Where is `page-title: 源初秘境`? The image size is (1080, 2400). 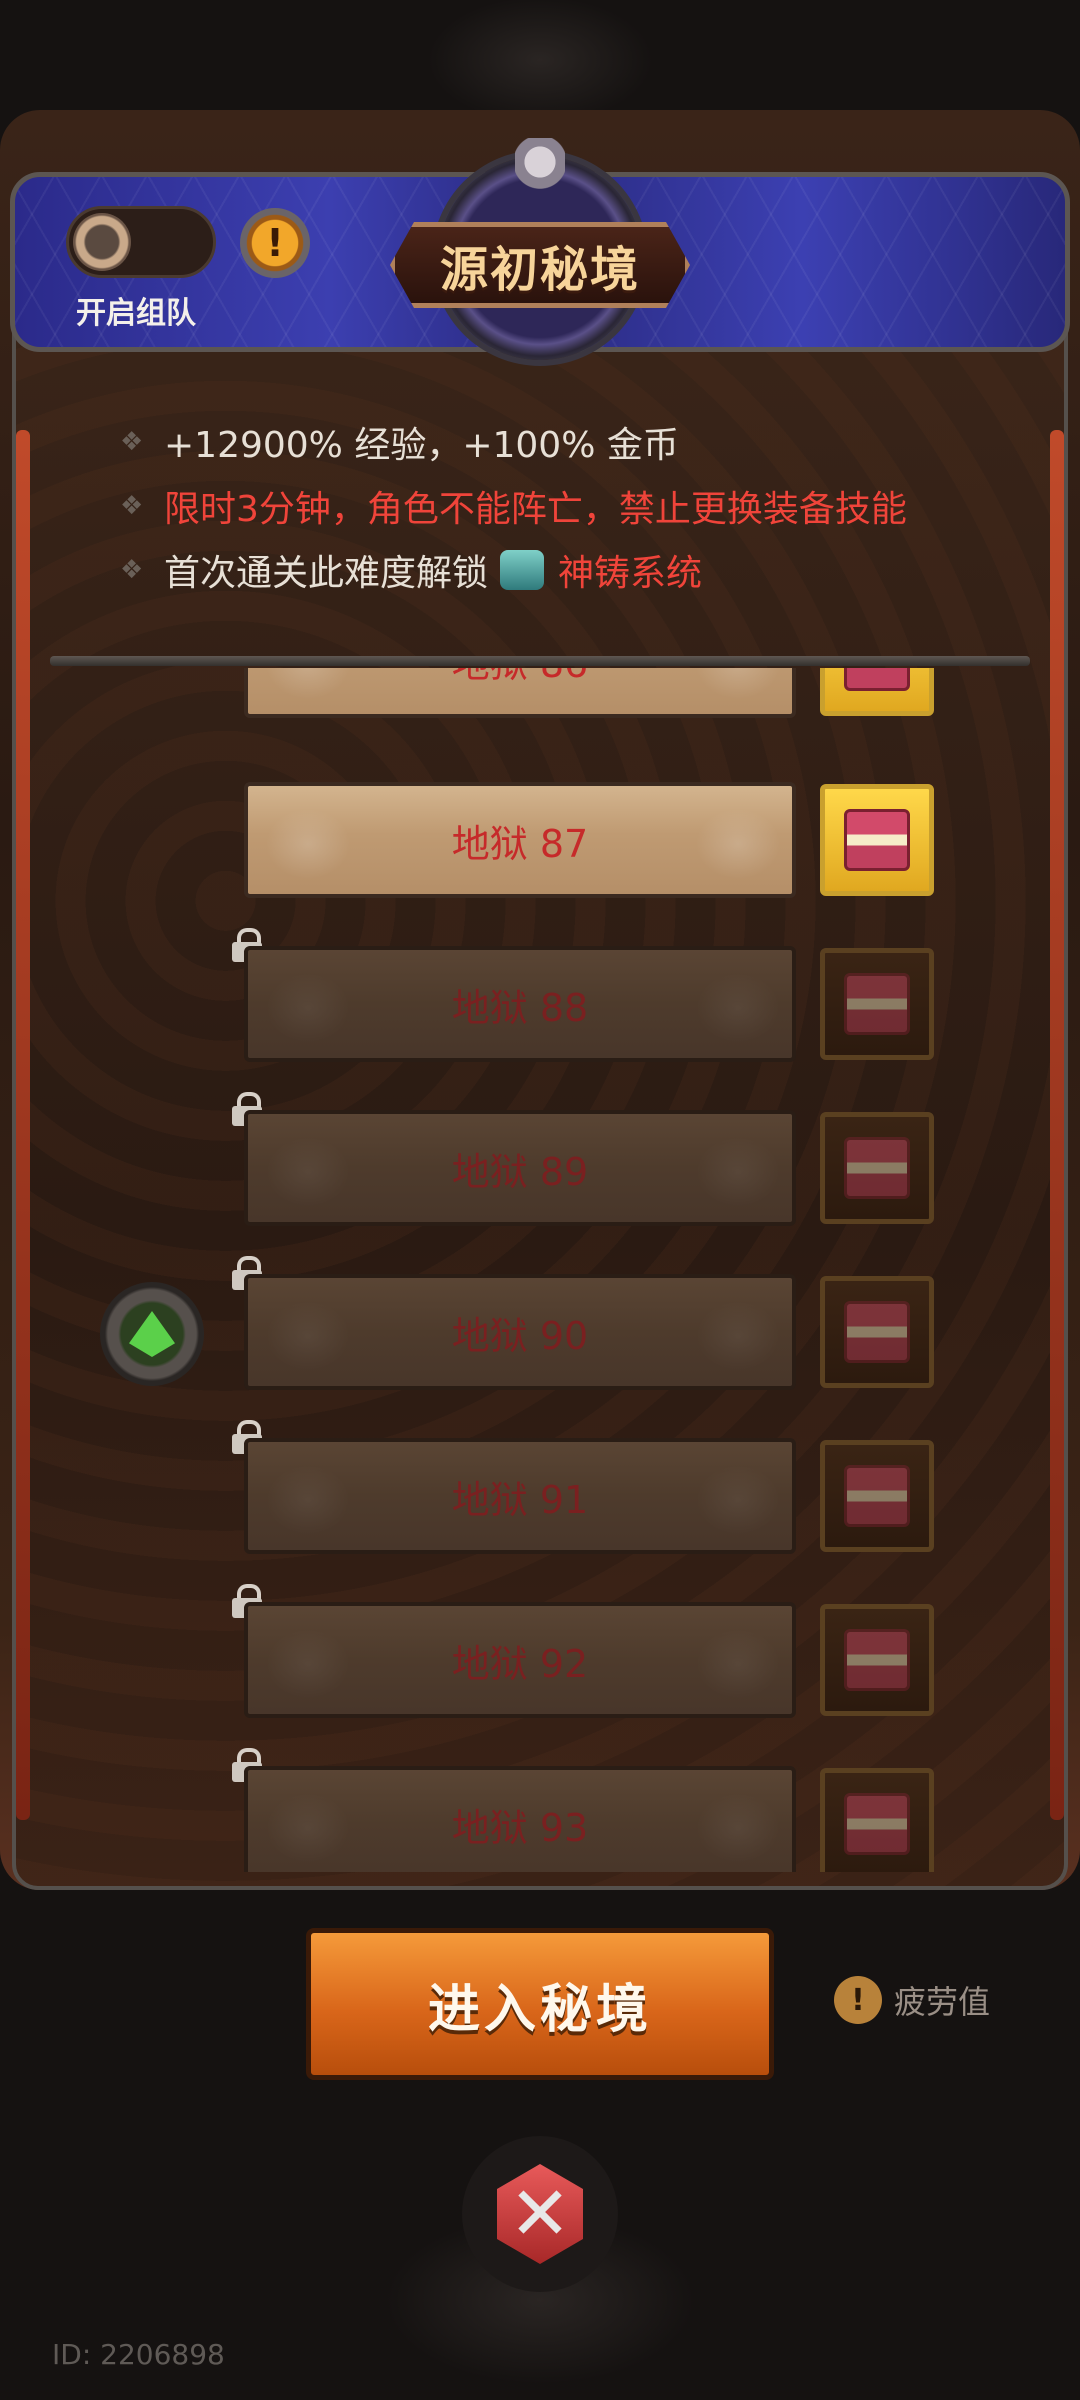 page-title: 源初秘境 is located at coordinates (539, 270).